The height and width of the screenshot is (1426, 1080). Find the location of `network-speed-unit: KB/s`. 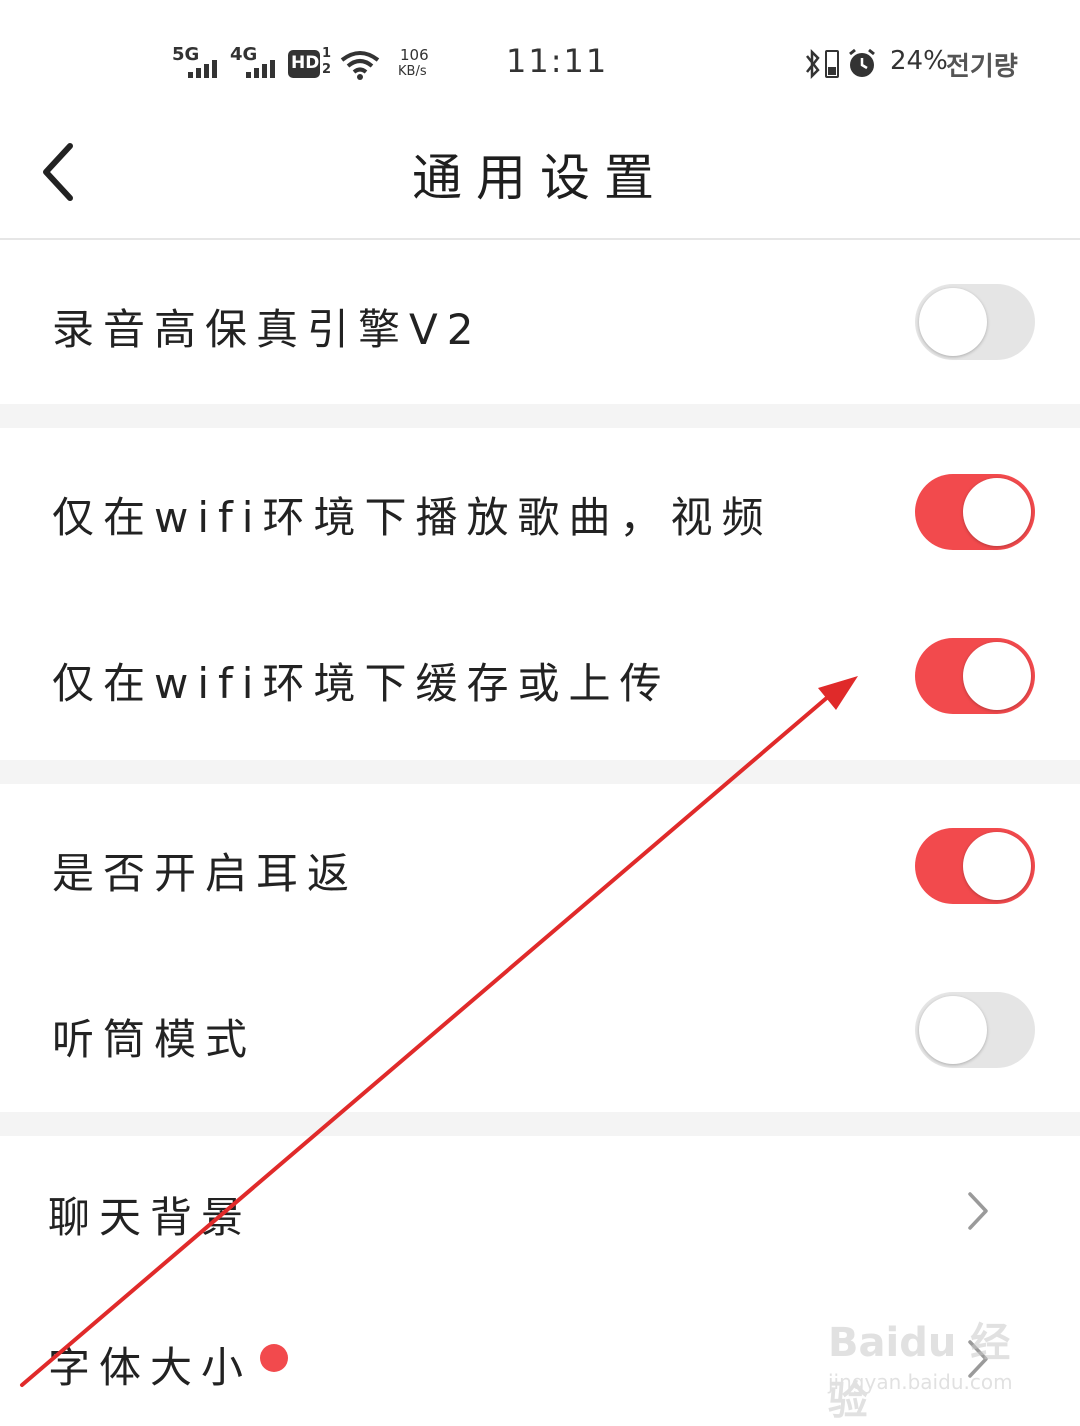

network-speed-unit: KB/s is located at coordinates (412, 71).